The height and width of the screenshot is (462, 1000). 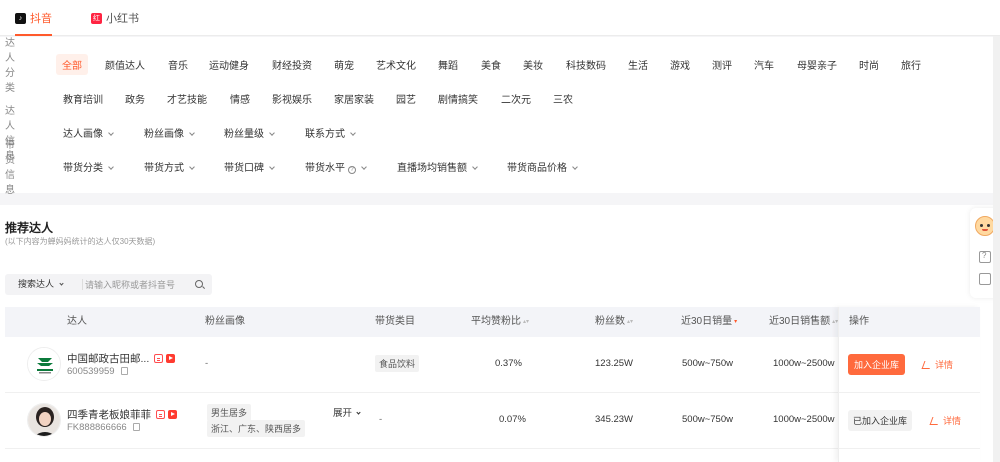 I want to click on detail-label: 详情, so click(x=944, y=365).